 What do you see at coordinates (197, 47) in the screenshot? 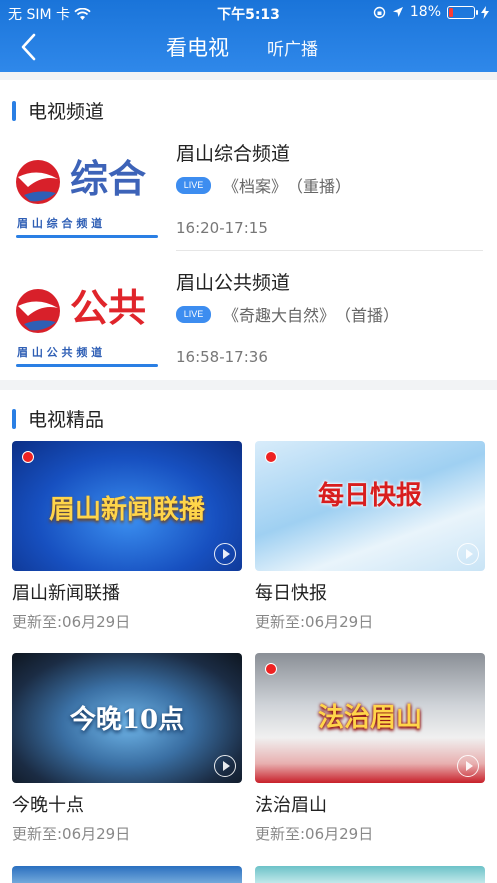
I see `tab-watch-tv: 看电视` at bounding box center [197, 47].